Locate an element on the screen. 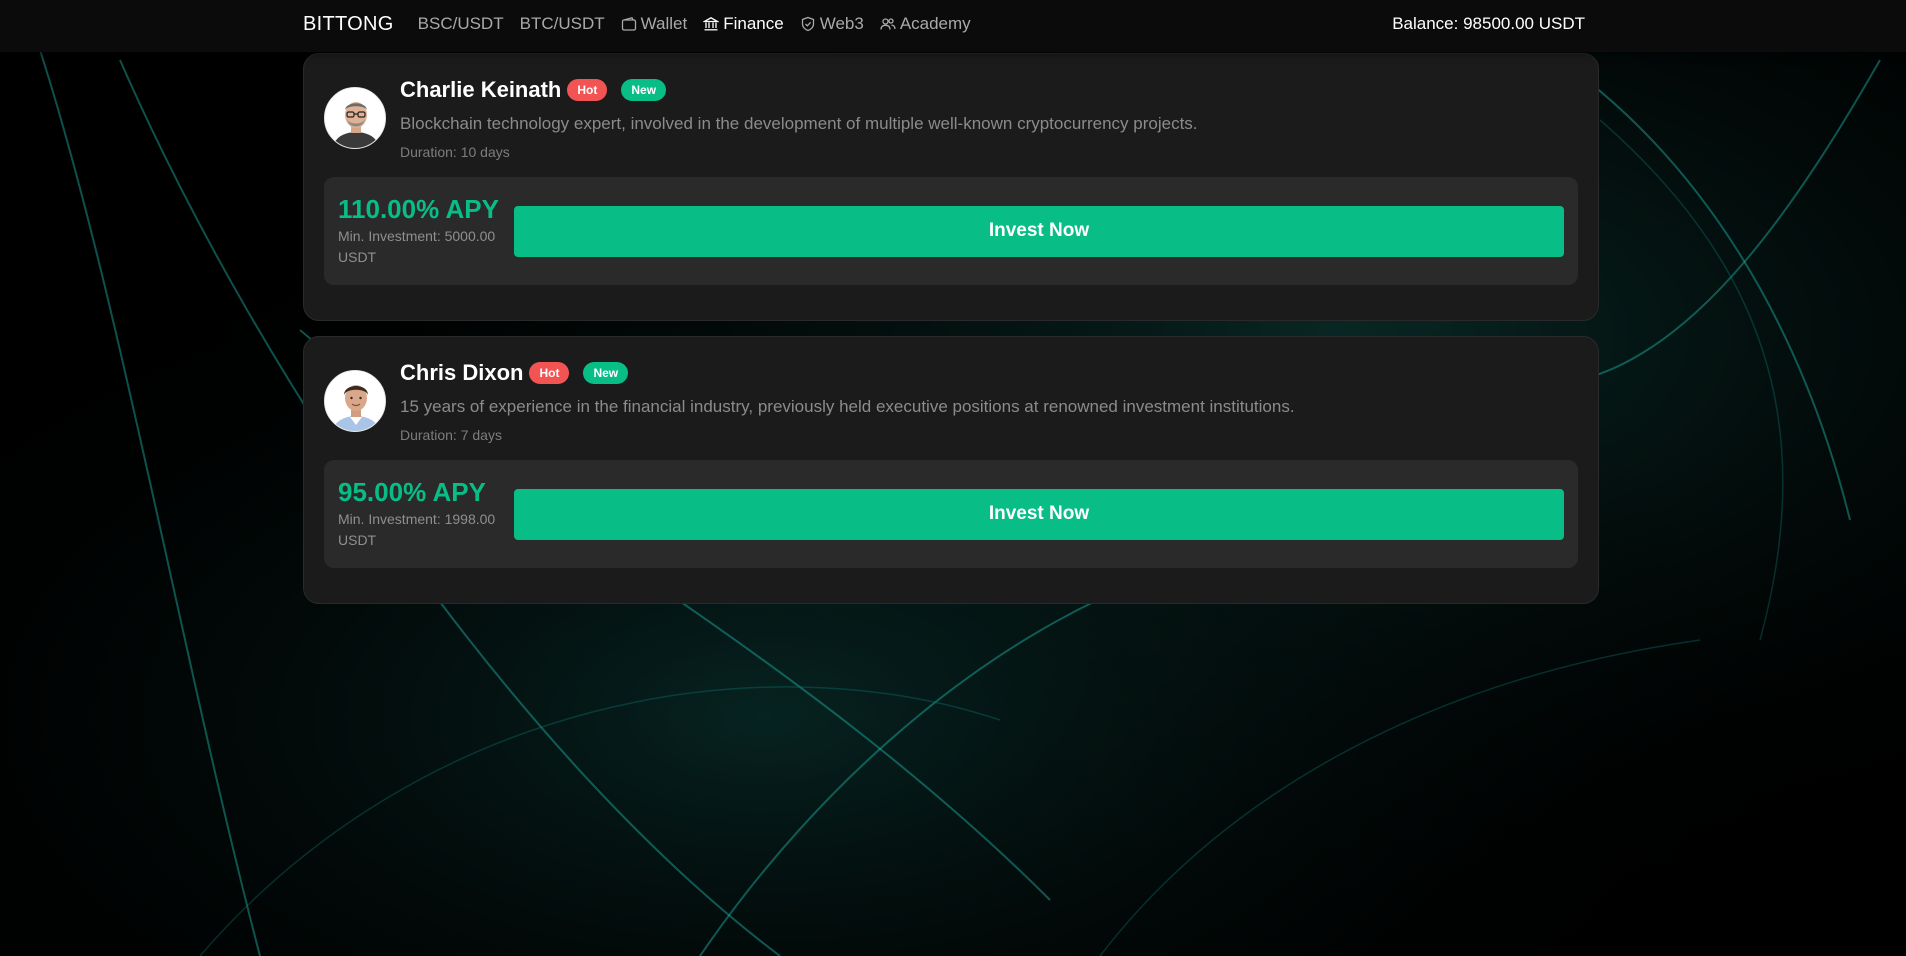  nav-btc-usdt: BTC/USDT is located at coordinates (562, 24).